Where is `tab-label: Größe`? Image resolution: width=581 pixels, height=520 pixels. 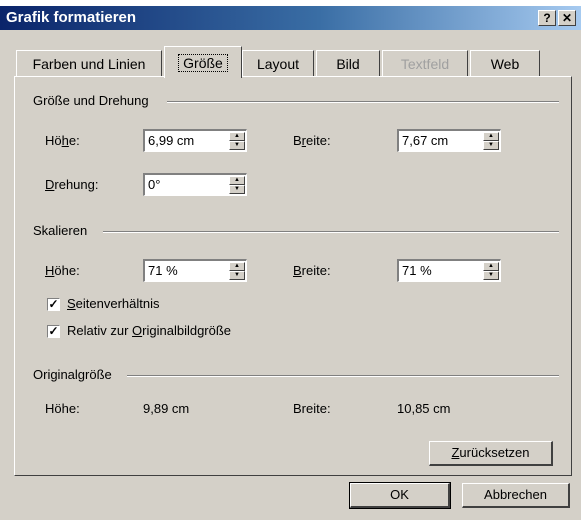 tab-label: Größe is located at coordinates (203, 62).